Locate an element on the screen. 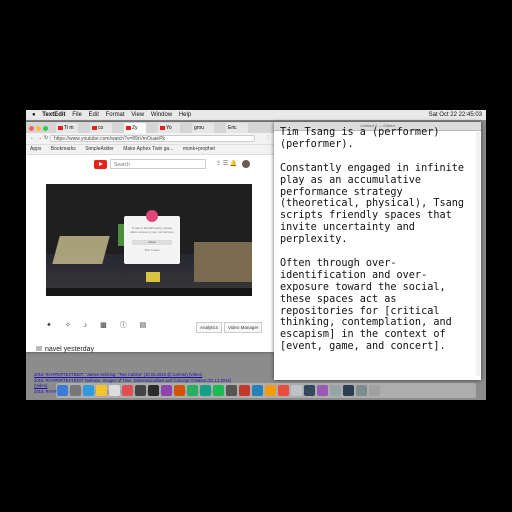 The width and height of the screenshot is (512, 512). menu-format: Format is located at coordinates (115, 115).